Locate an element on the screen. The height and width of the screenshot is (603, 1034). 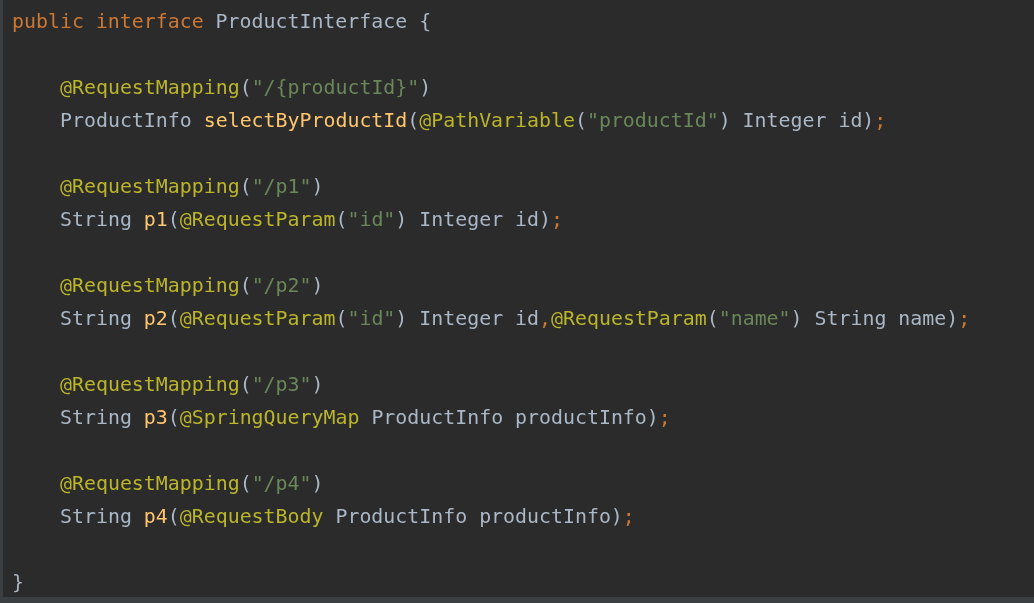
code-line: ProductInfo selectByProductId(@PathVariable("productId") Integer id); is located at coordinates (473, 121).